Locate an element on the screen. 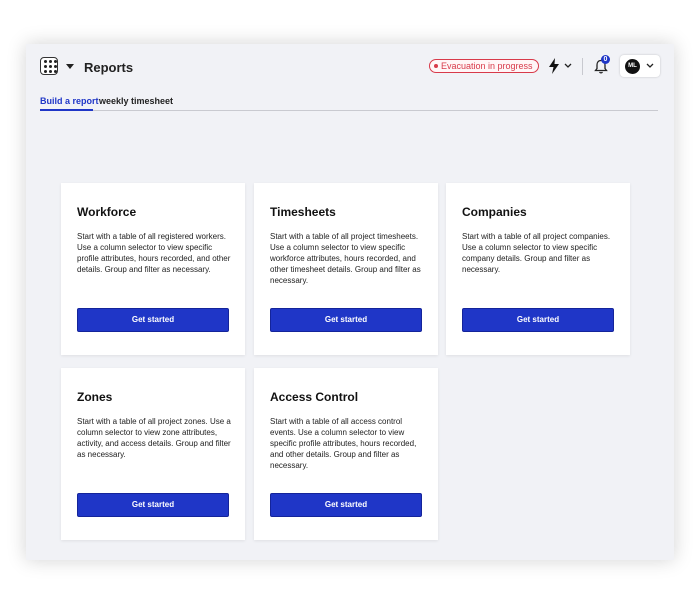  card-title: Timesheets is located at coordinates (303, 212).